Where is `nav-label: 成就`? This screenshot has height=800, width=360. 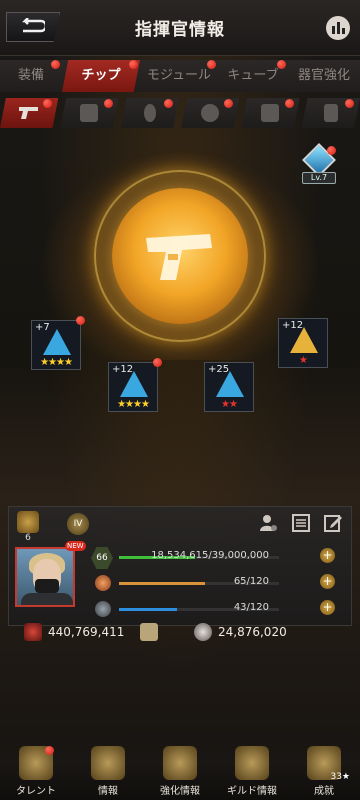
nav-label: 成就 is located at coordinates (324, 791).